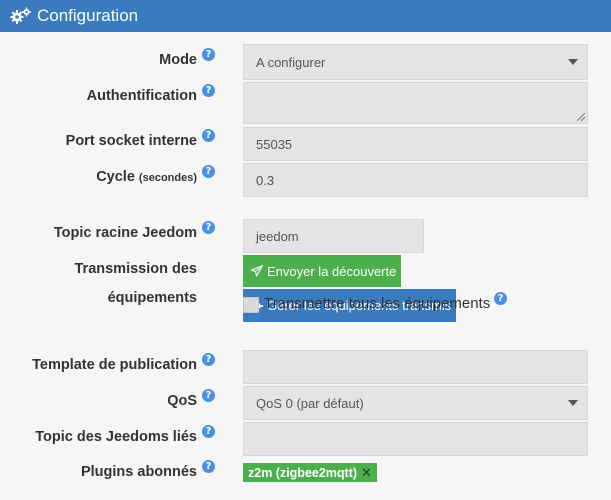  Describe the element at coordinates (114, 365) in the screenshot. I see `template-label: Template de publication` at that location.